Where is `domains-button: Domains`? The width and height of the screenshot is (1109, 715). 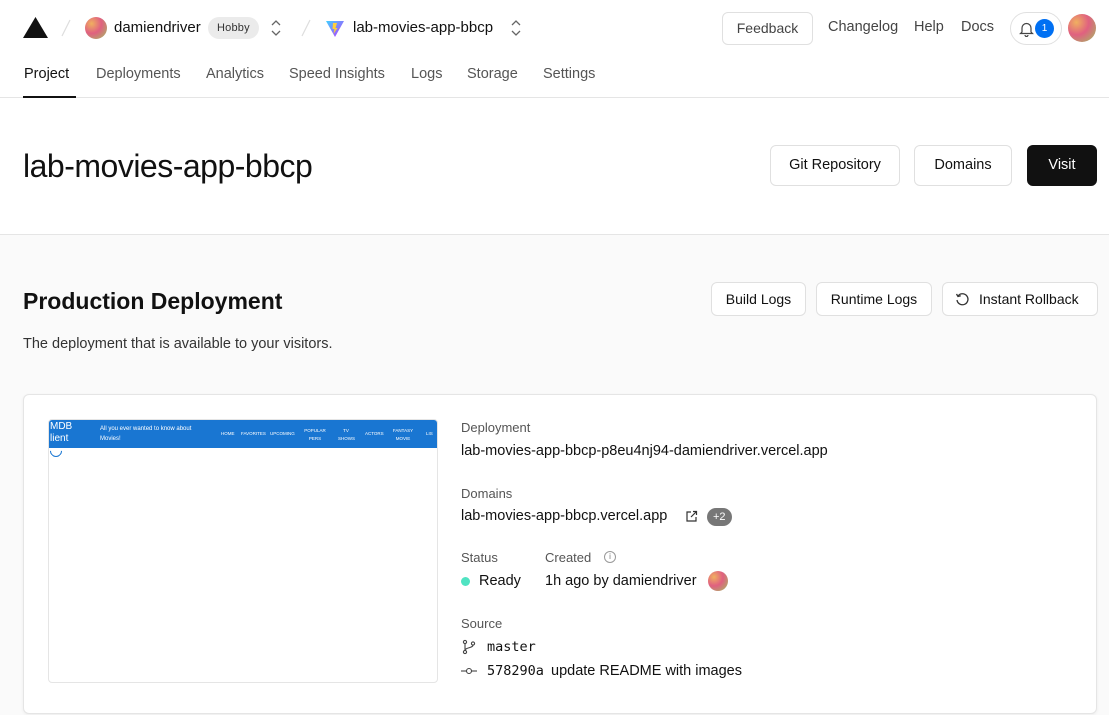 domains-button: Domains is located at coordinates (963, 165).